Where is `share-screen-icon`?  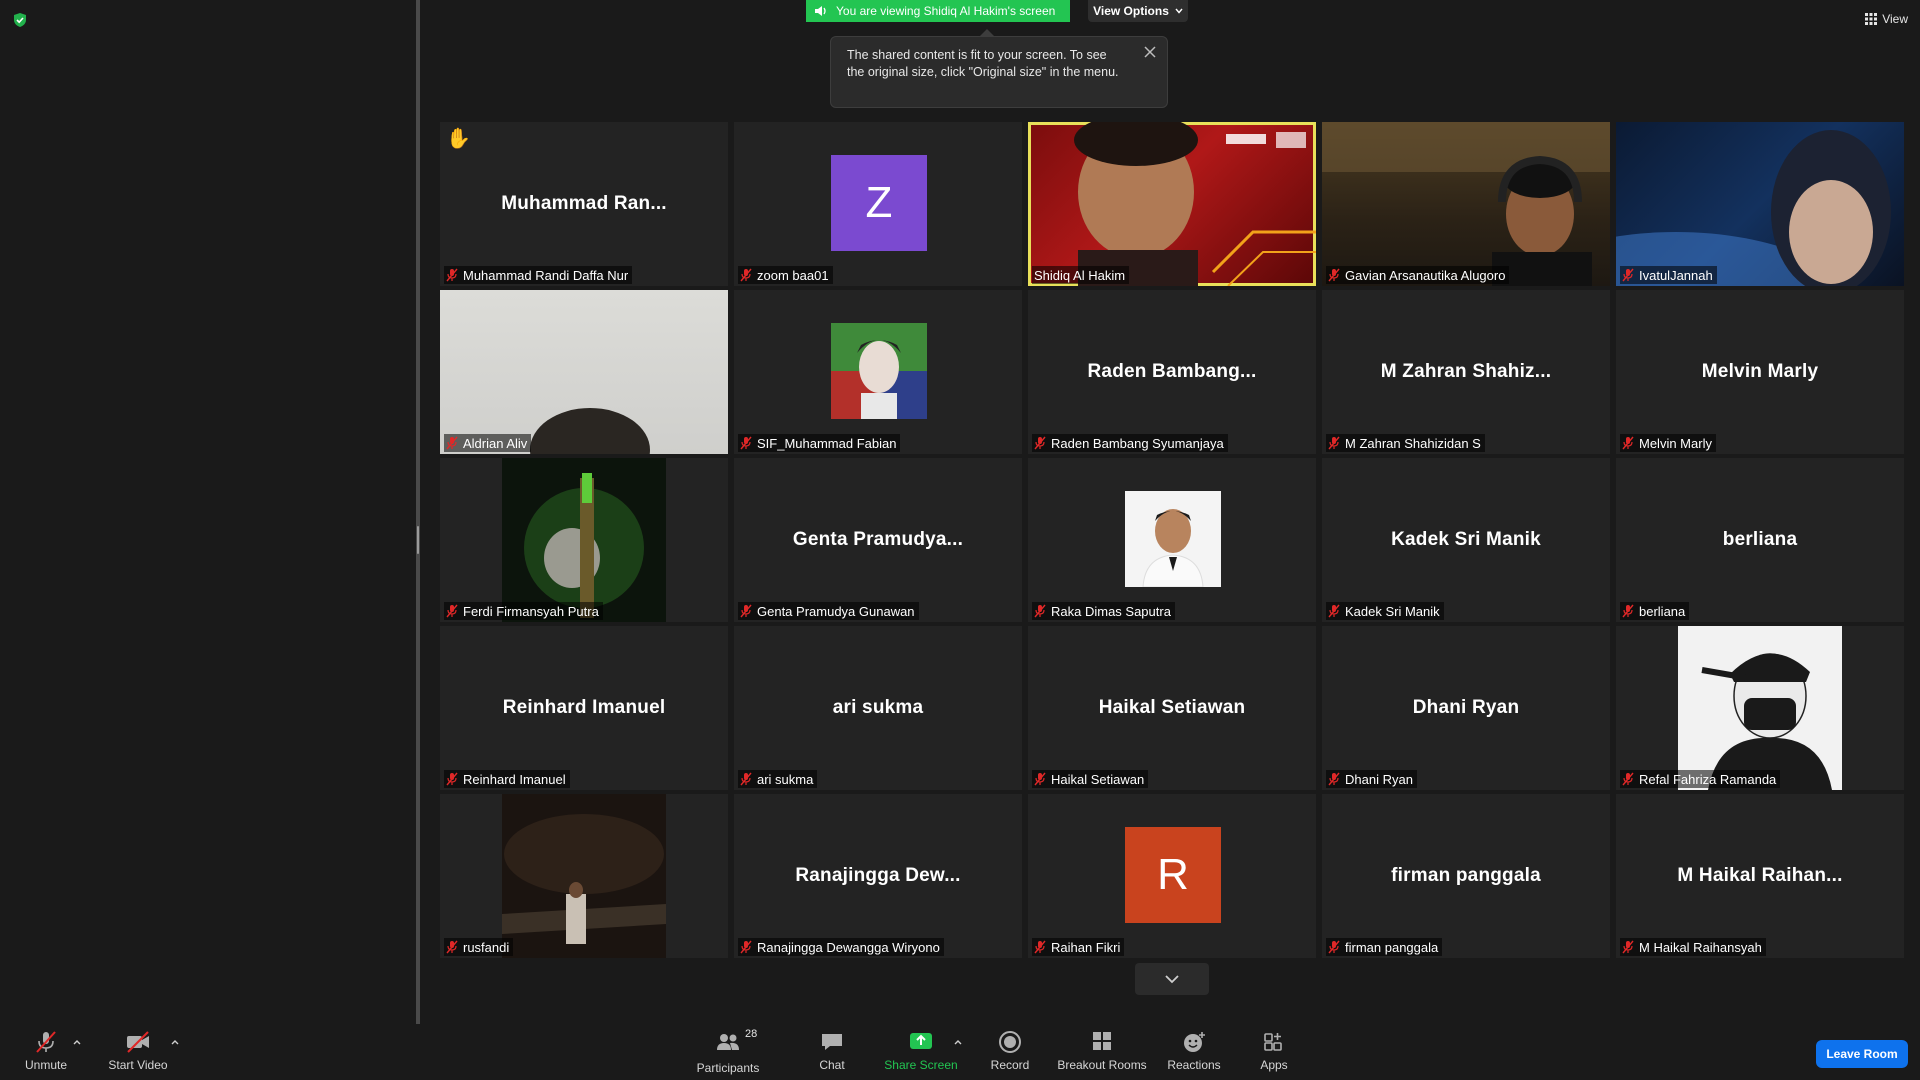 share-screen-icon is located at coordinates (921, 1041).